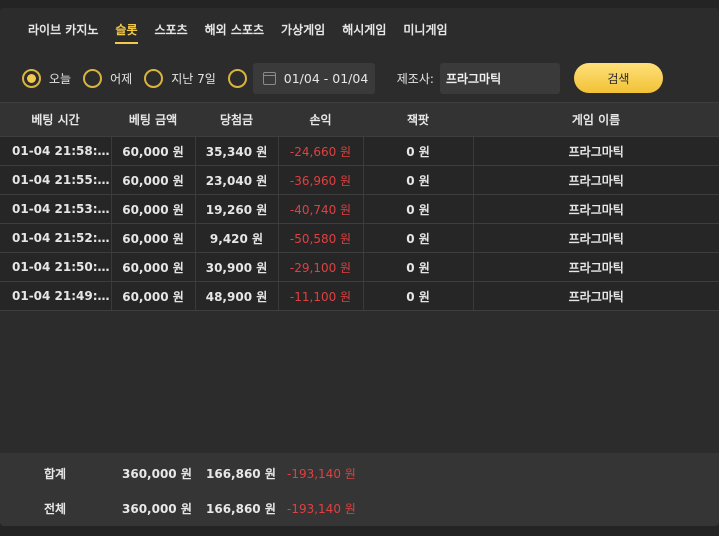 This screenshot has height=536, width=719. Describe the element at coordinates (499, 78) in the screenshot. I see `maker-input` at that location.